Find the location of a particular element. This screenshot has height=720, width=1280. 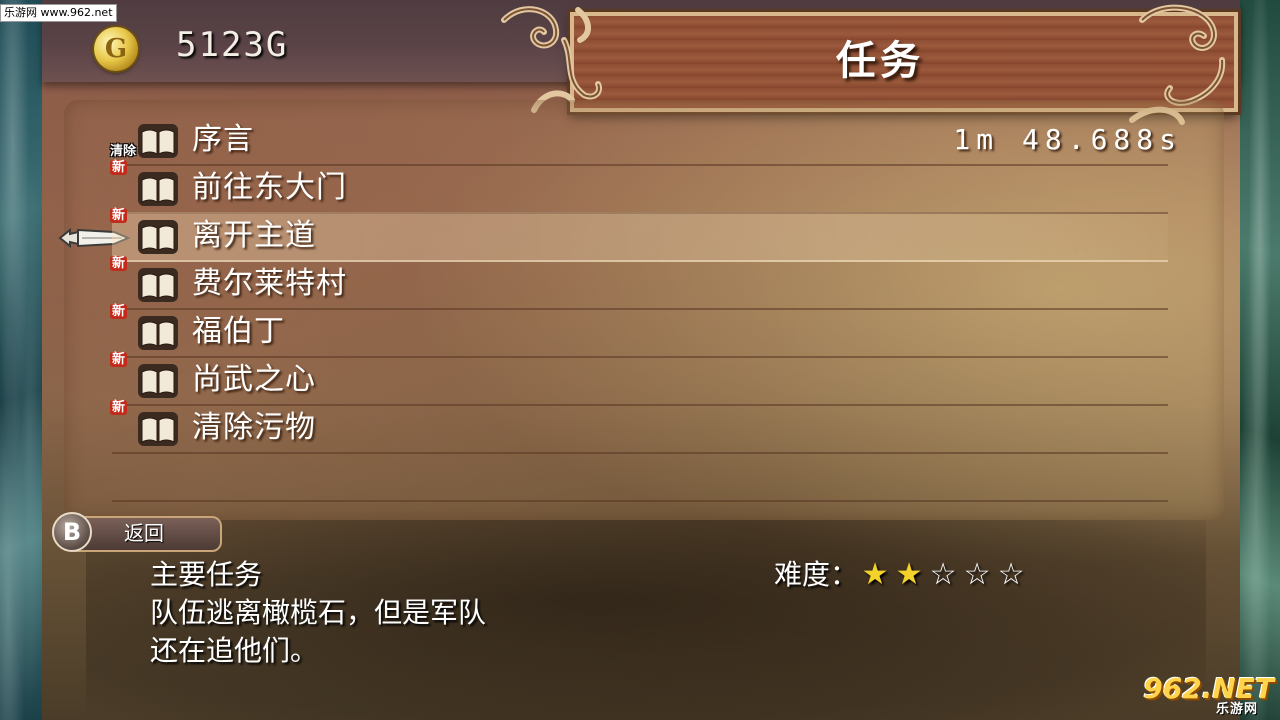

quest-description-line1: 队伍逃离橄榄石，但是军队 is located at coordinates (318, 612).